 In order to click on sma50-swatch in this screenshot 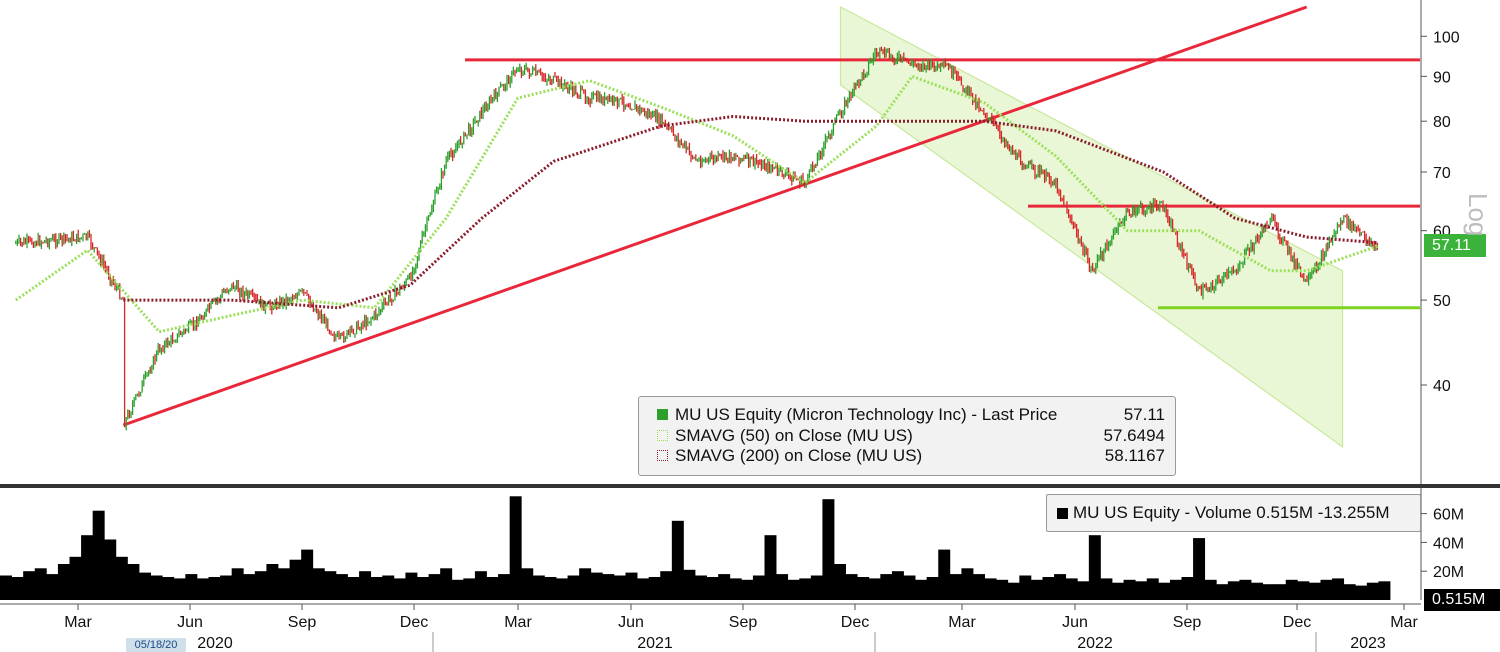, I will do `click(662, 435)`.